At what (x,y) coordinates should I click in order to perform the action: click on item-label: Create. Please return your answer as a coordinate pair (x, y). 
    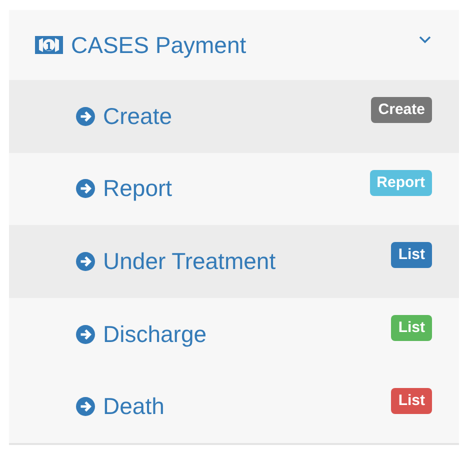
    Looking at the image, I should click on (138, 116).